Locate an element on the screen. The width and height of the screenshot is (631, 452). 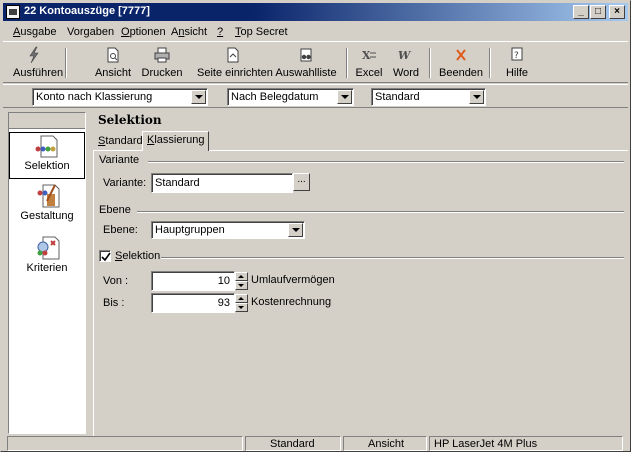
word-icon: W is located at coordinates (405, 55).